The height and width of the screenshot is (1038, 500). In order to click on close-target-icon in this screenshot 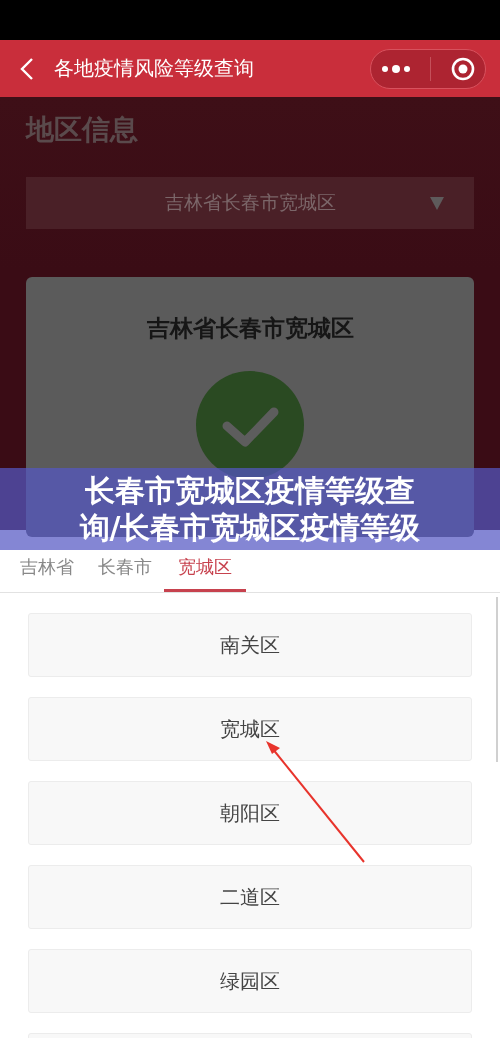, I will do `click(463, 68)`.